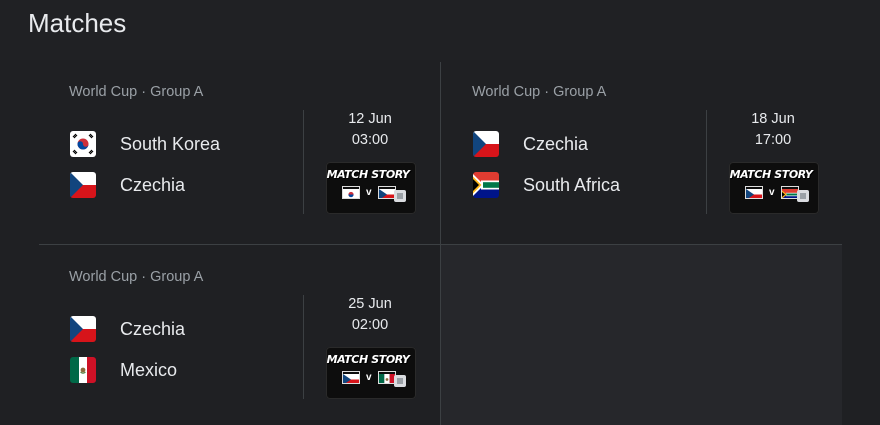  I want to click on home-team: South Korea, so click(145, 144).